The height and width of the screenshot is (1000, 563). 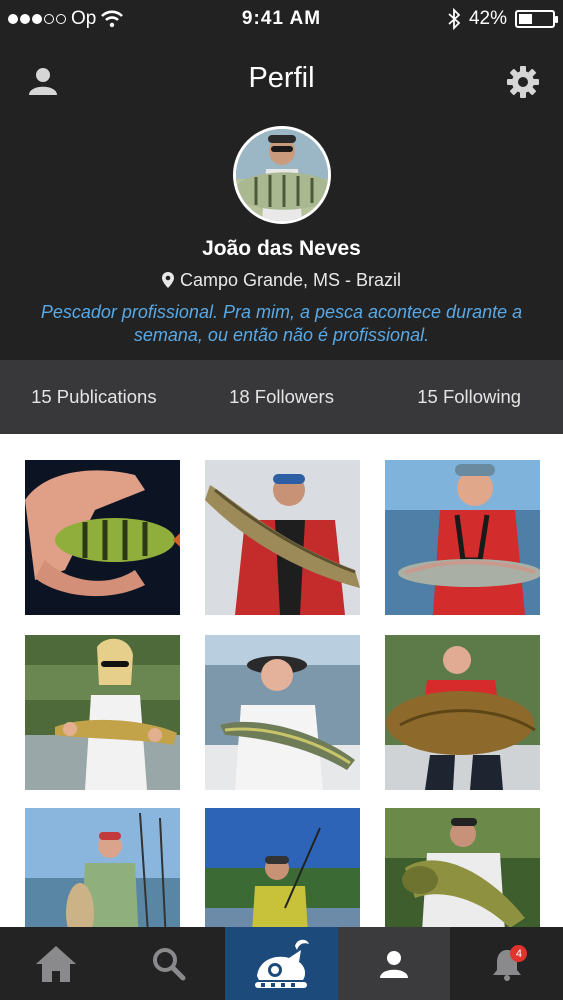 What do you see at coordinates (290, 280) in the screenshot?
I see `location-text: Campo Grande, MS - Brazil` at bounding box center [290, 280].